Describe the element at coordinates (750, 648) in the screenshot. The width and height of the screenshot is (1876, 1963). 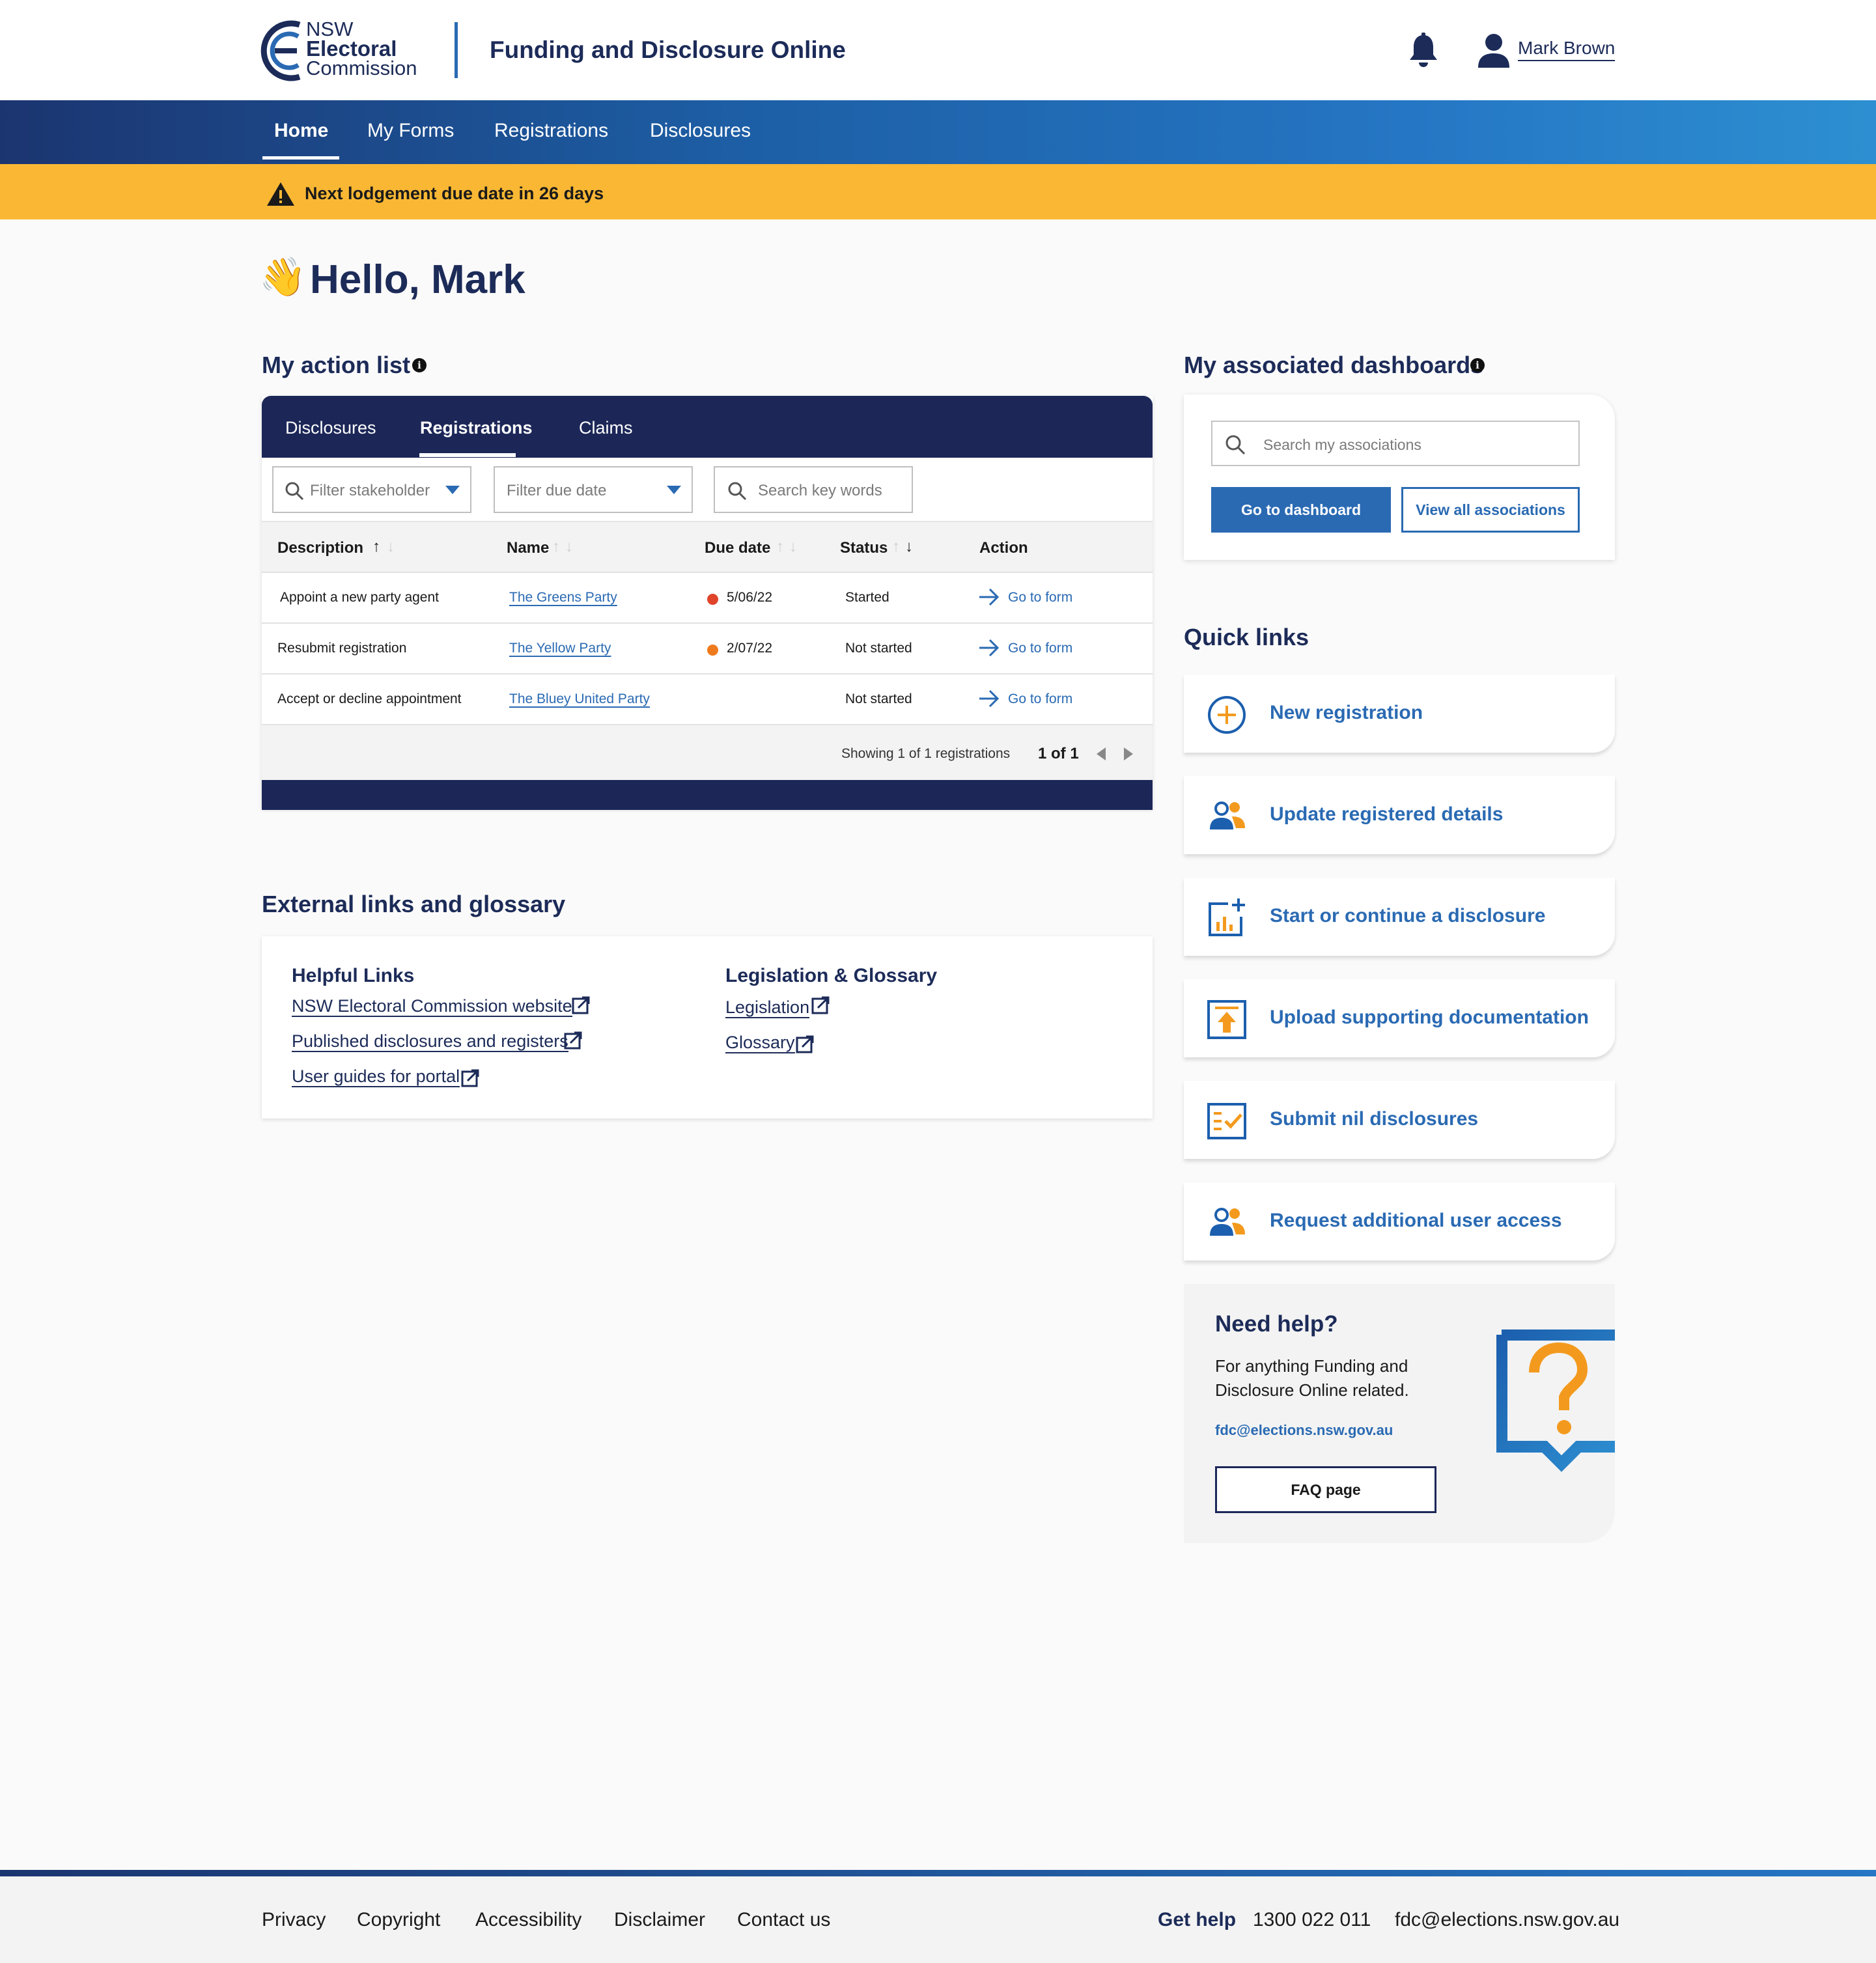
I see `row-due-date: 2/07/22` at that location.